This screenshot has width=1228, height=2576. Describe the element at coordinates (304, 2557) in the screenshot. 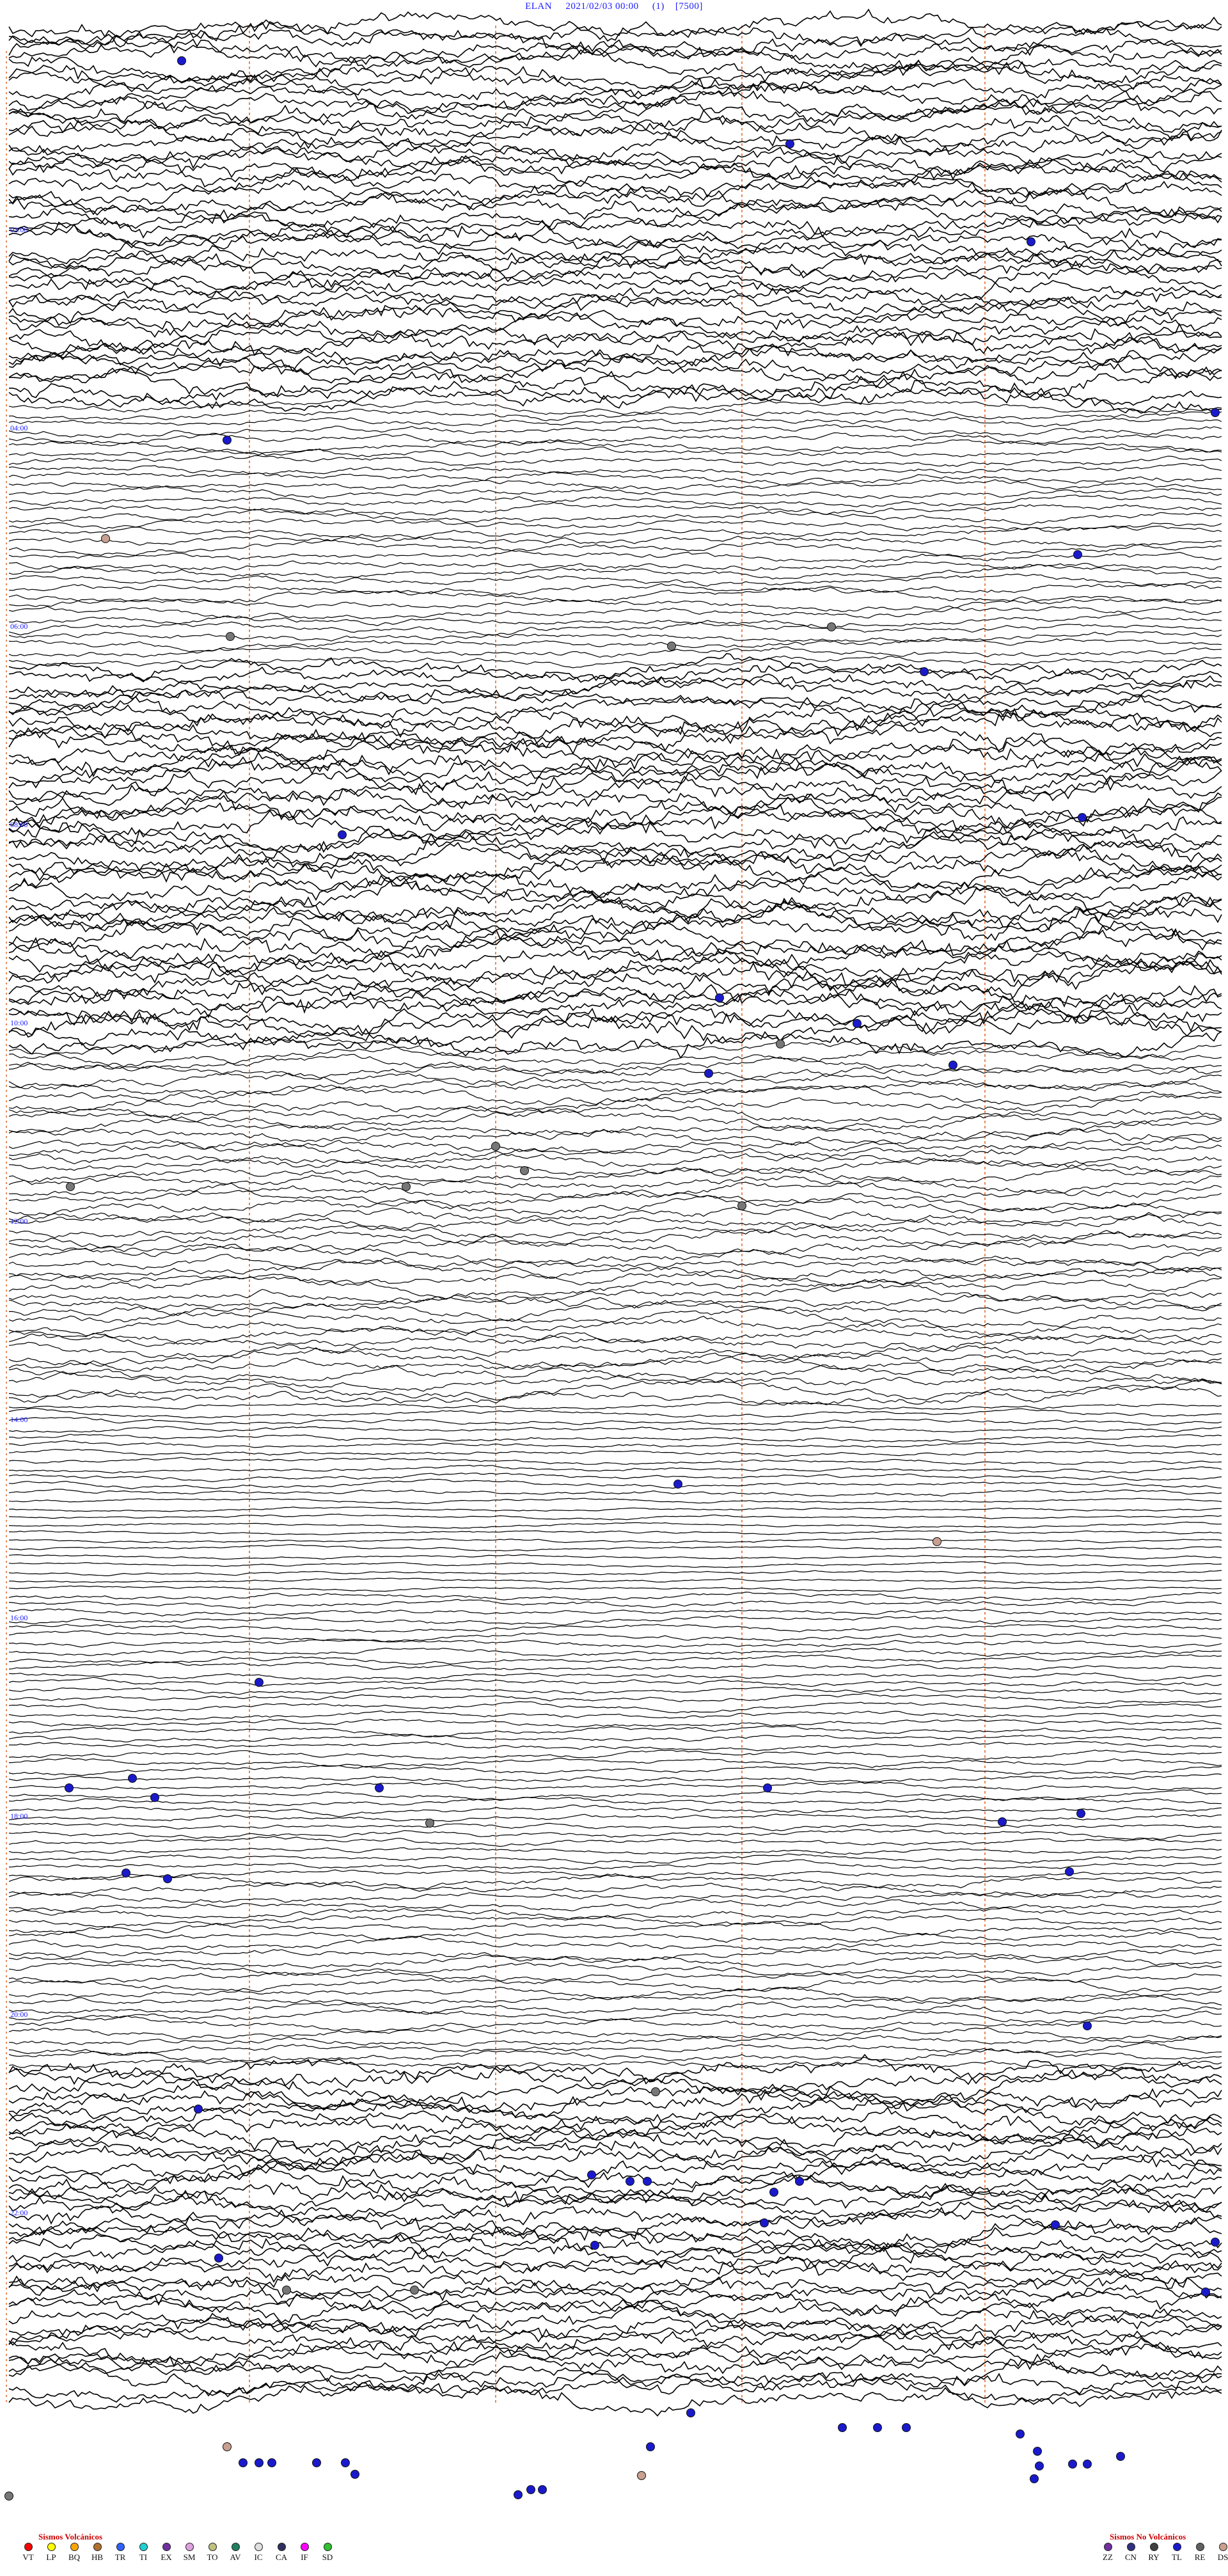

I see `legend-code: IF` at that location.